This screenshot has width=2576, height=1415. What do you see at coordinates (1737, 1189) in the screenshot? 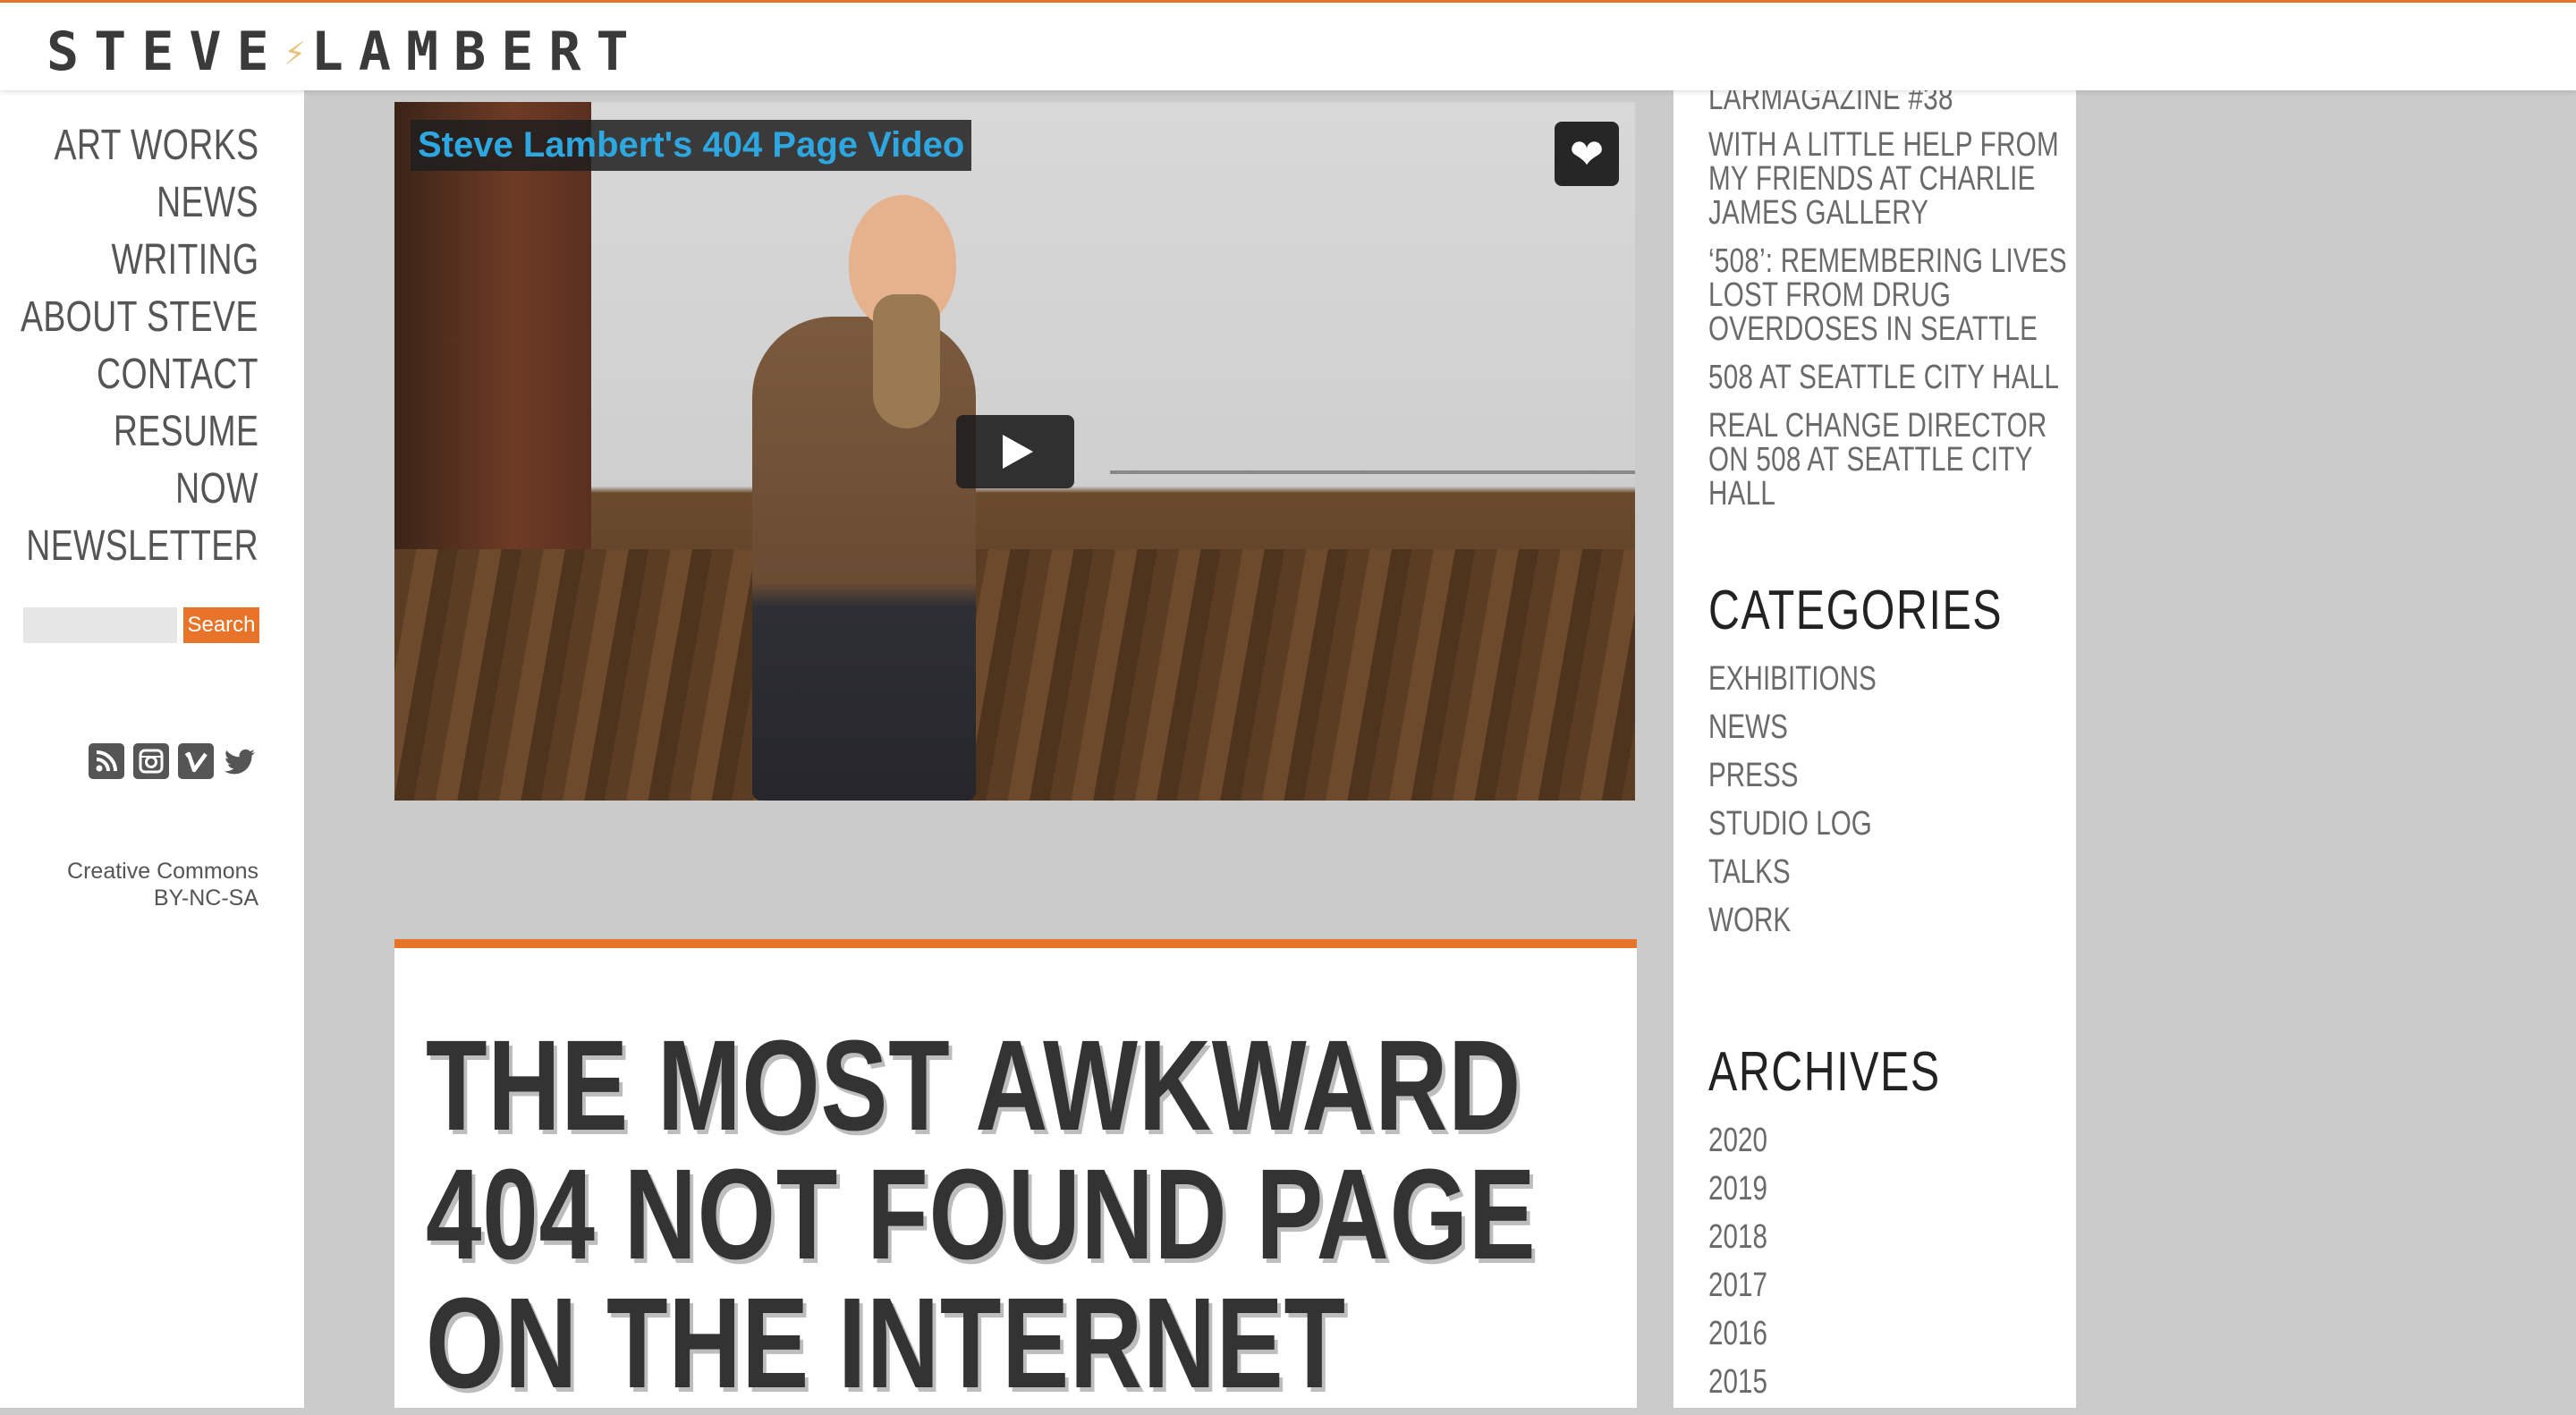
I see `archive-link-2019: 2019` at bounding box center [1737, 1189].